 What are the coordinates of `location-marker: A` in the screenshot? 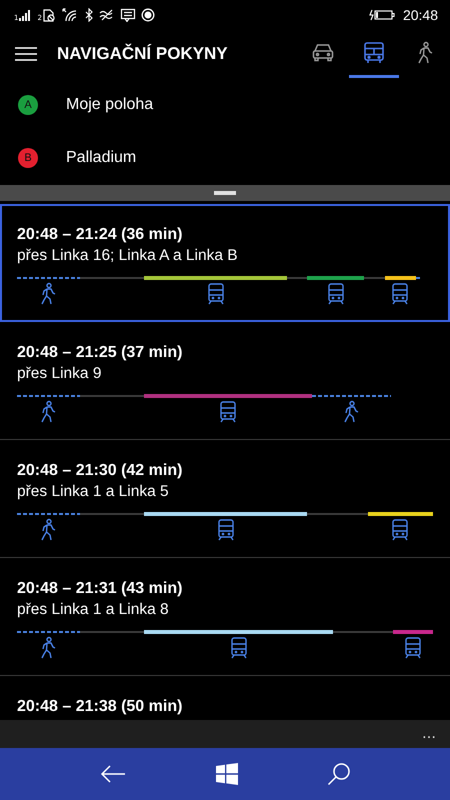 It's located at (28, 104).